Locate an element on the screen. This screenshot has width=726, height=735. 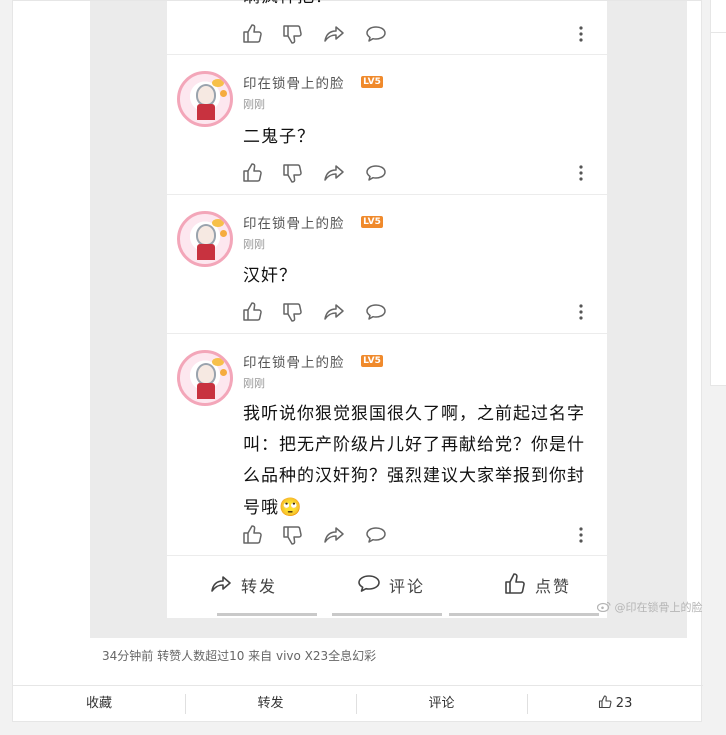
comment-text: 二鬼子？ is located at coordinates (279, 137).